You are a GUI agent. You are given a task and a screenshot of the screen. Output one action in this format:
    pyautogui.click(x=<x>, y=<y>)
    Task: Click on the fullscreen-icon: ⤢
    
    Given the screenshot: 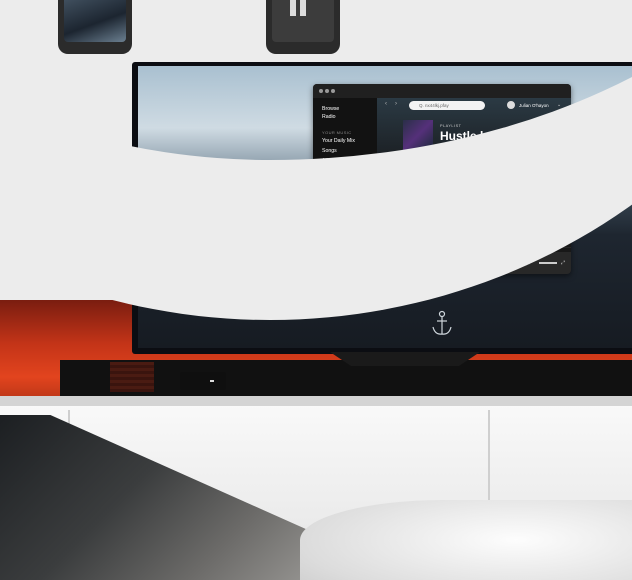 What is the action you would take?
    pyautogui.click(x=563, y=263)
    